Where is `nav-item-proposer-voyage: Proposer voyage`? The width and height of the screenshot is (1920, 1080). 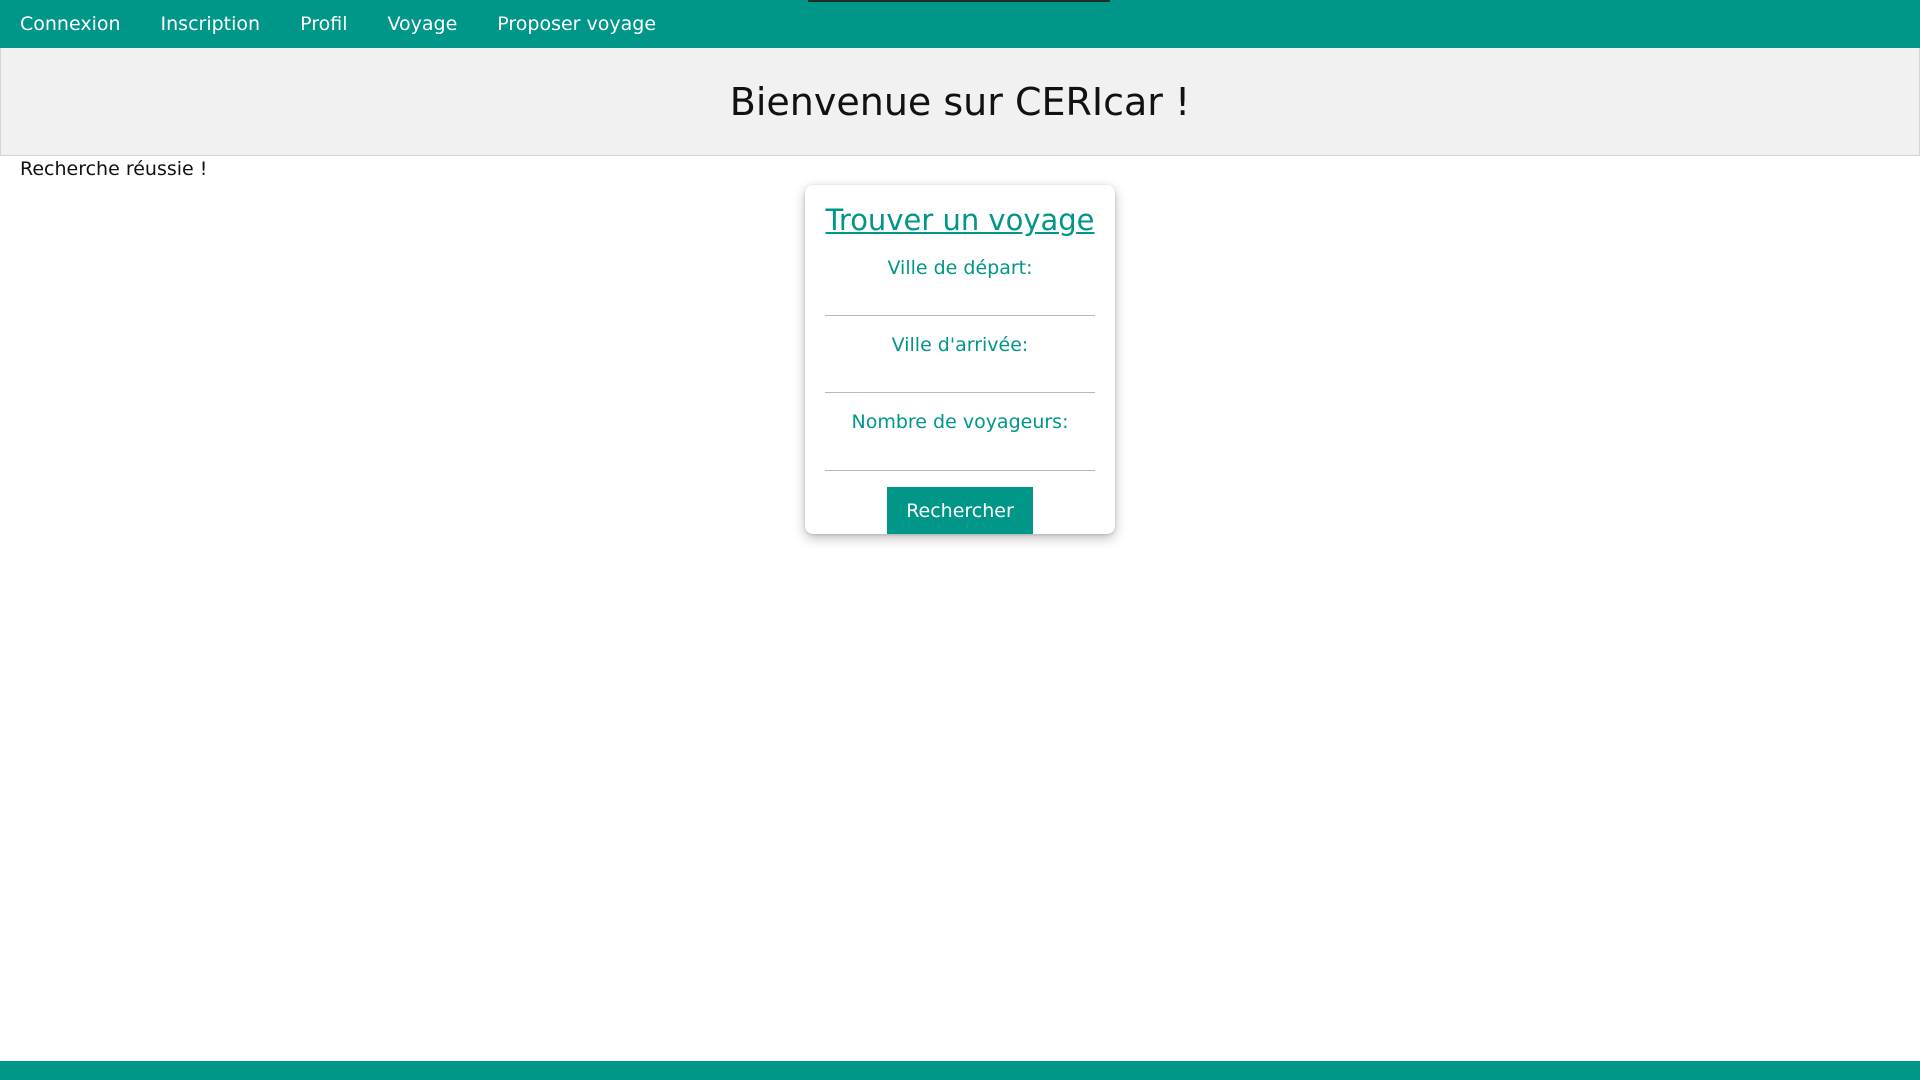 nav-item-proposer-voyage: Proposer voyage is located at coordinates (576, 24).